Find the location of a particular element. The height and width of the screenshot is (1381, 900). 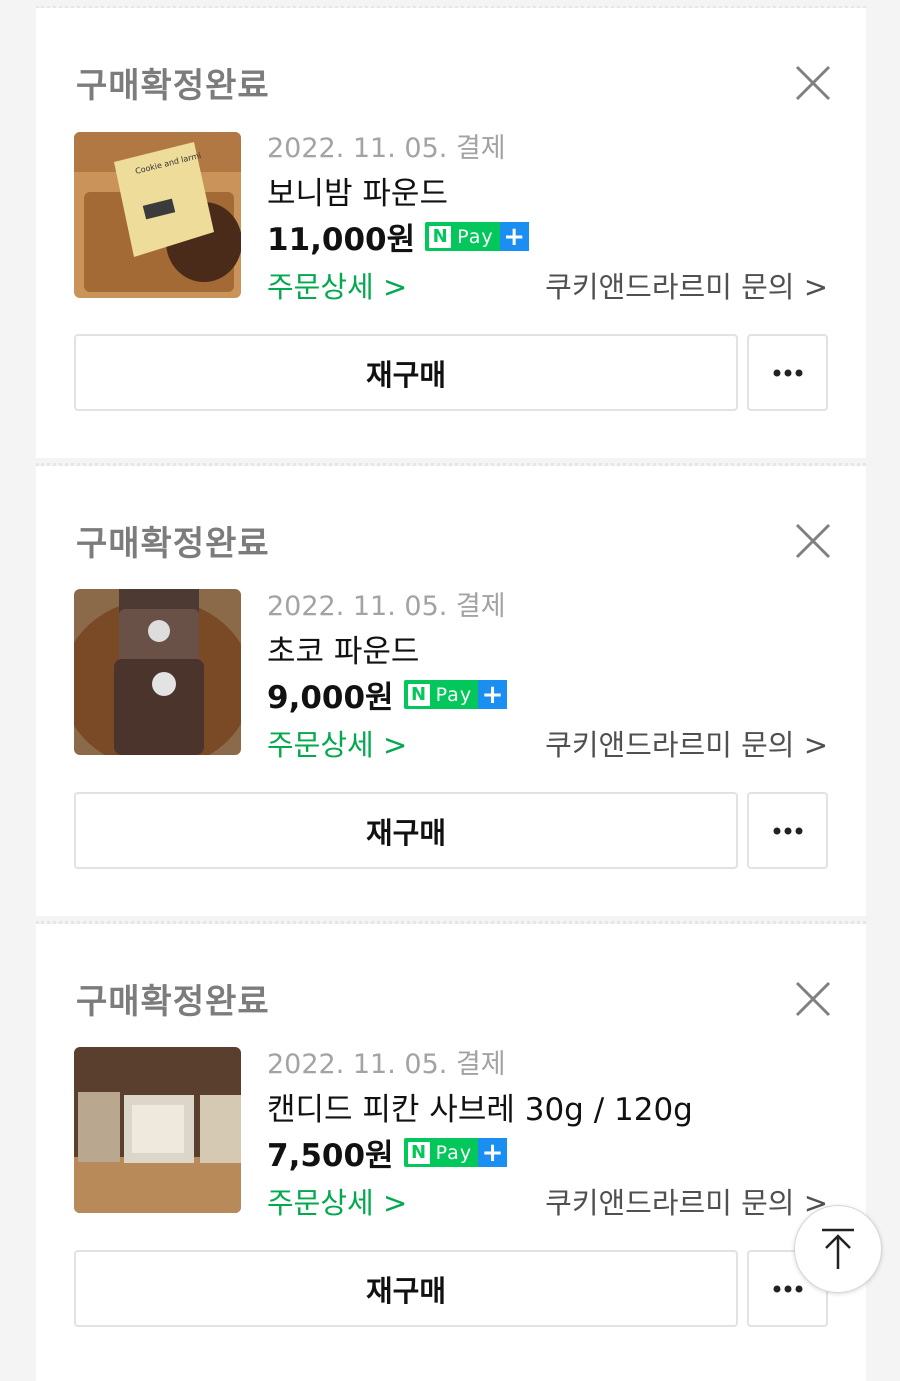

product-name: 캔디드 피칸 사브레 30g / 120g is located at coordinates (480, 1110).